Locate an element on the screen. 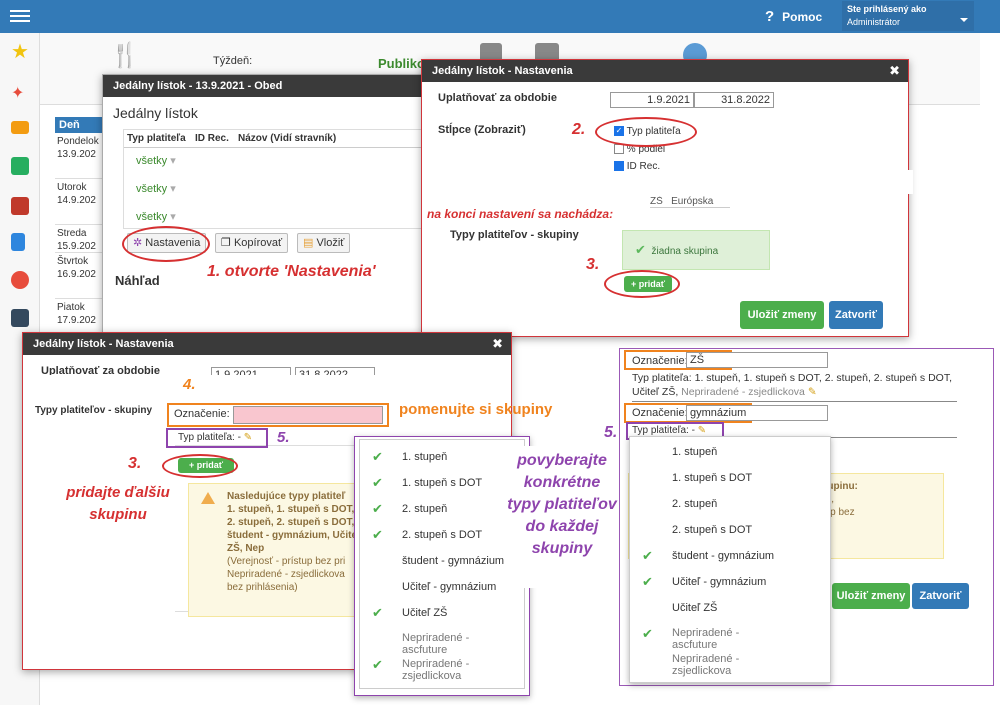 The image size is (1000, 705). copy-button: ❐ Kopírovať is located at coordinates (252, 243).